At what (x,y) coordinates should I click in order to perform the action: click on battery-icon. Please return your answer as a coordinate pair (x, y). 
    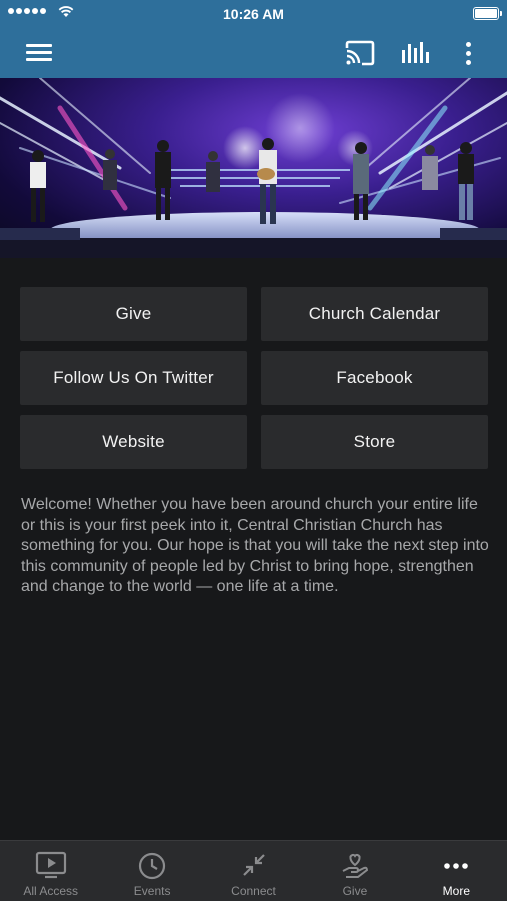
    Looking at the image, I should click on (487, 13).